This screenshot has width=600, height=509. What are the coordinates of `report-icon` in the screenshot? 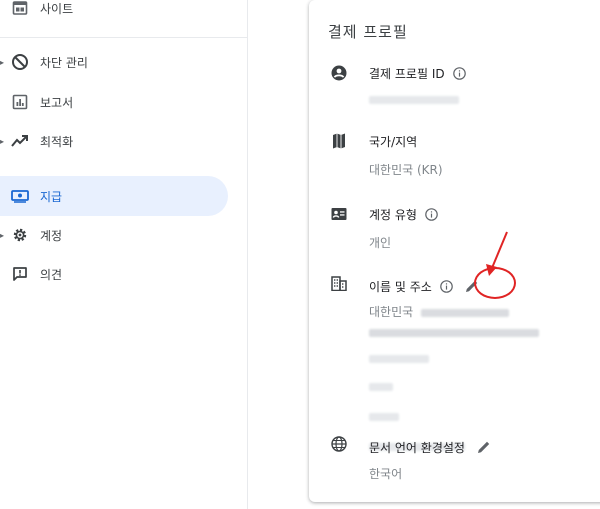 It's located at (20, 102).